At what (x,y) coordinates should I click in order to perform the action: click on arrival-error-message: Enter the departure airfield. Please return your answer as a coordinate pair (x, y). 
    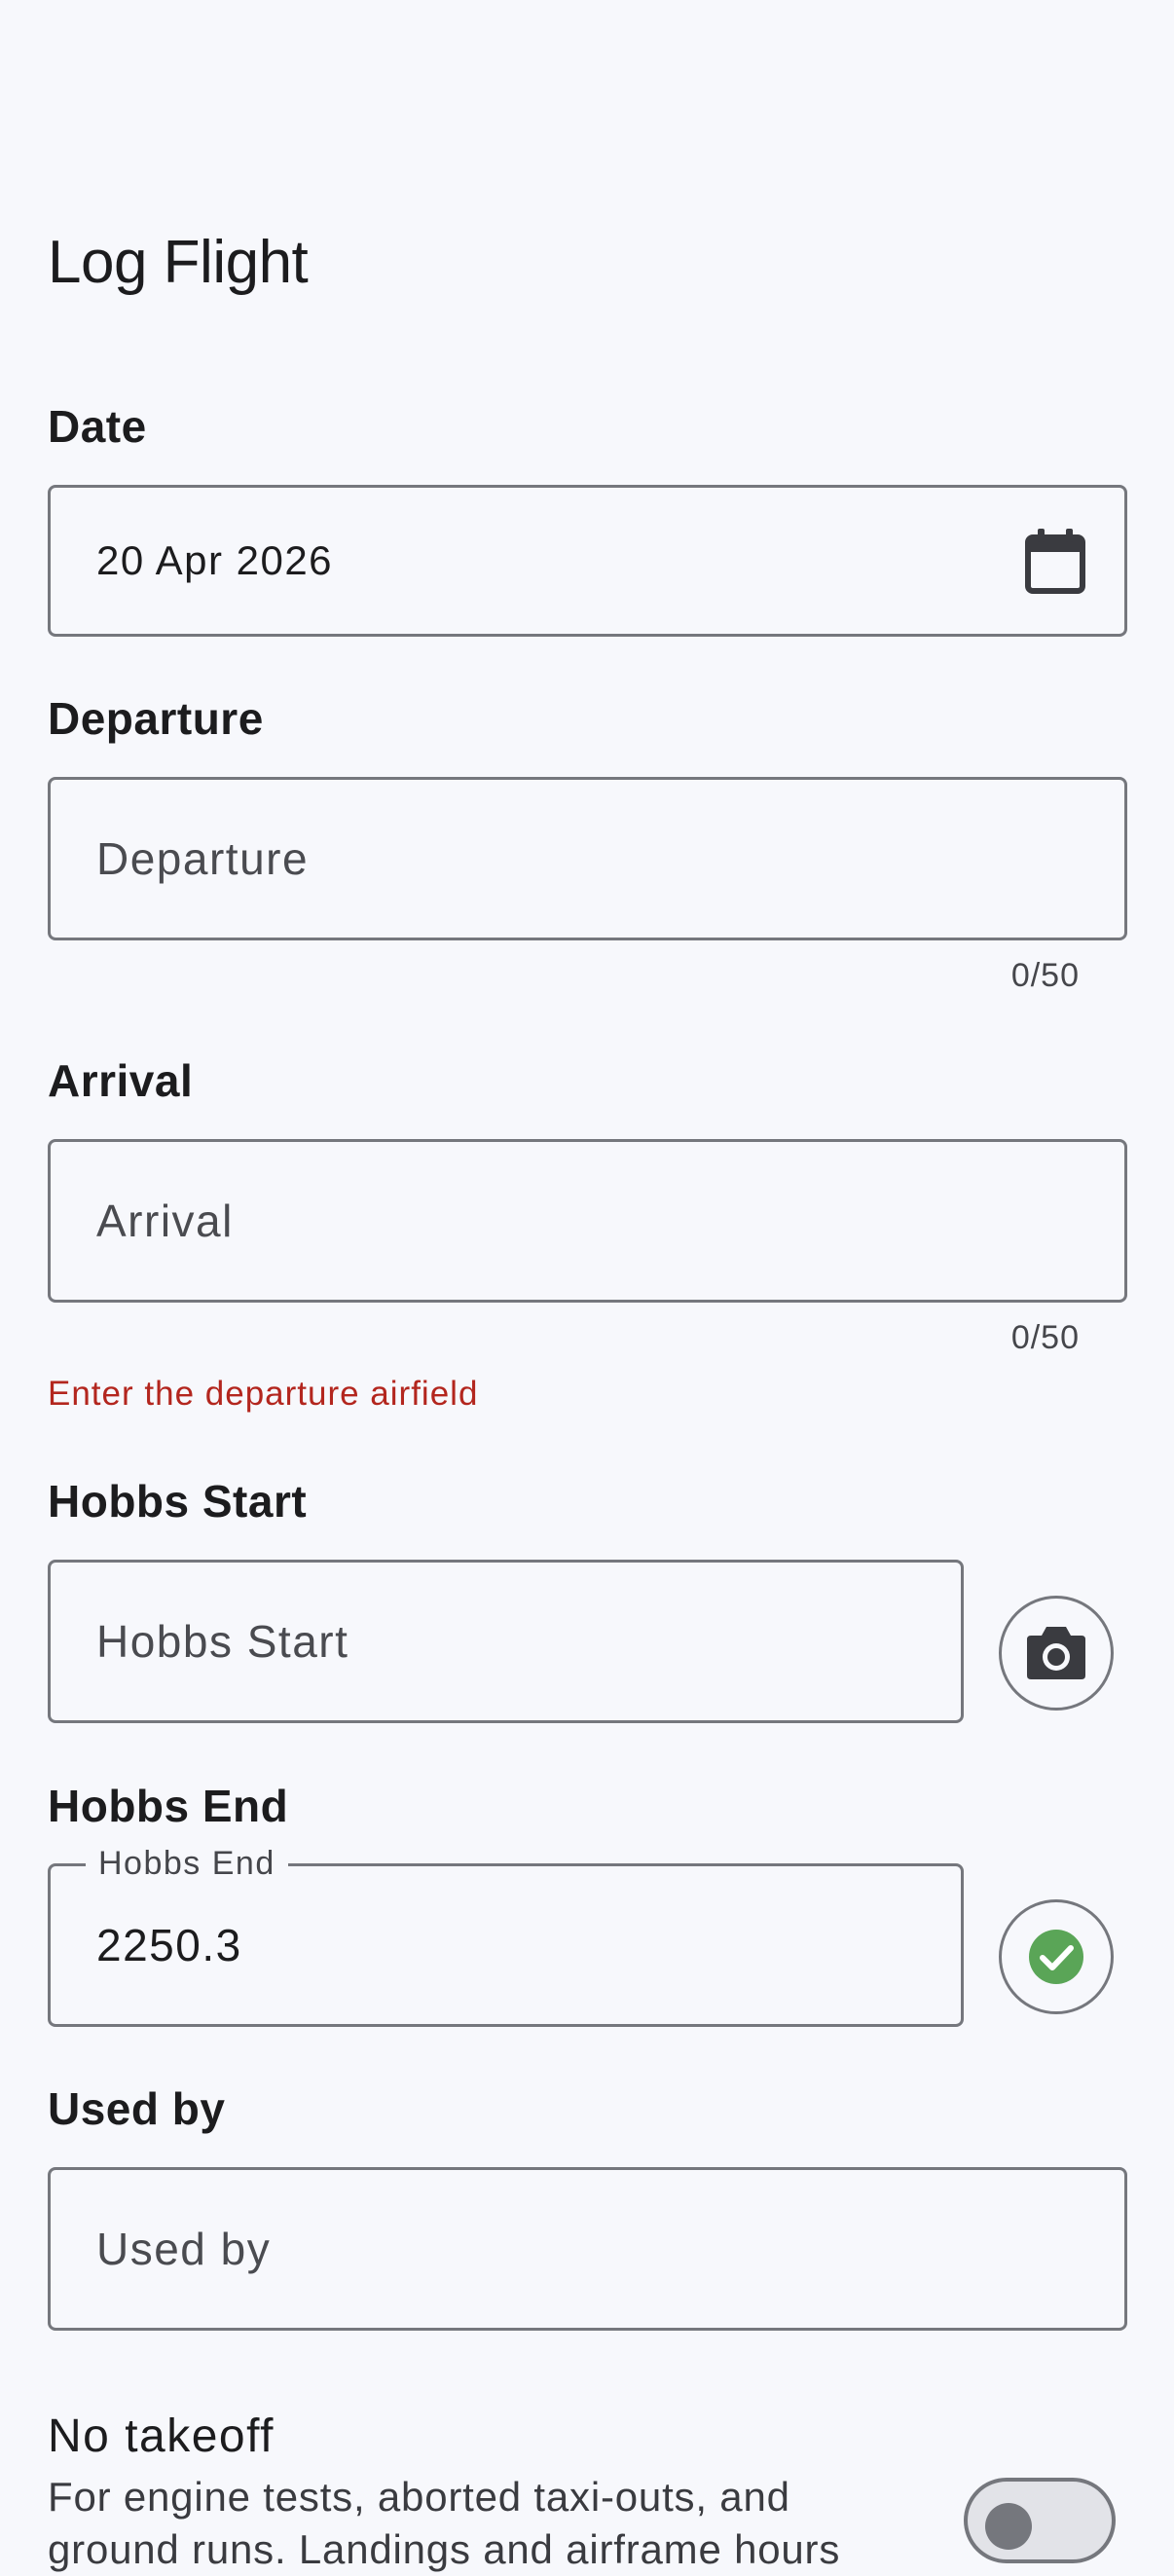
    Looking at the image, I should click on (263, 1394).